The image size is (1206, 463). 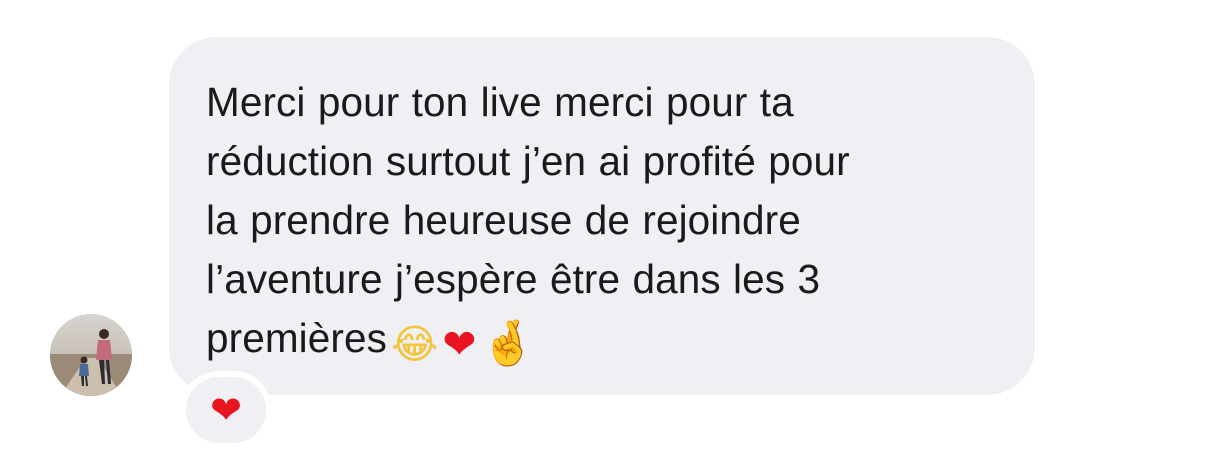 What do you see at coordinates (513, 279) in the screenshot?
I see `message-line: l’aventure j’espère être dans les 3` at bounding box center [513, 279].